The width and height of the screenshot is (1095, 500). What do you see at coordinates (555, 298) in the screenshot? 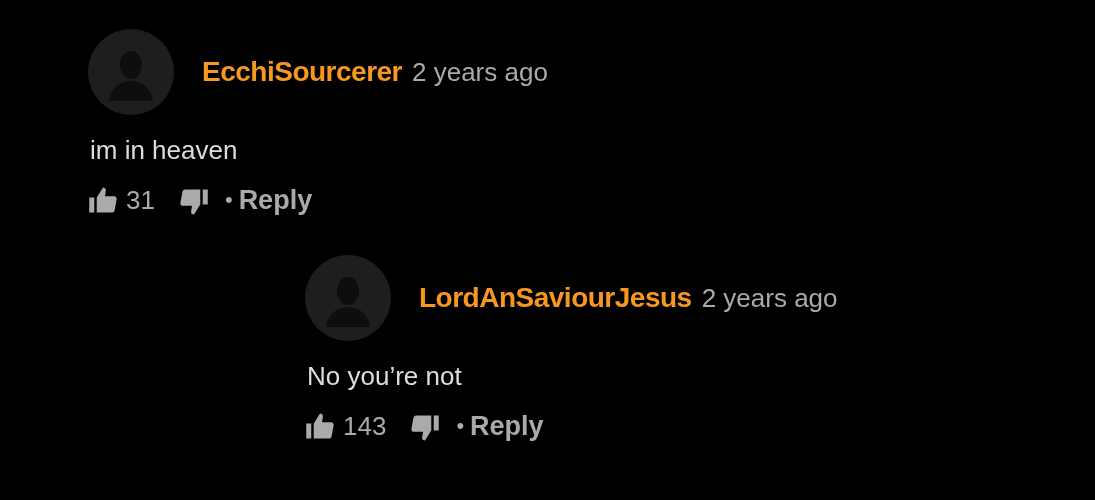
I see `username: LordAnSaviourJesus` at bounding box center [555, 298].